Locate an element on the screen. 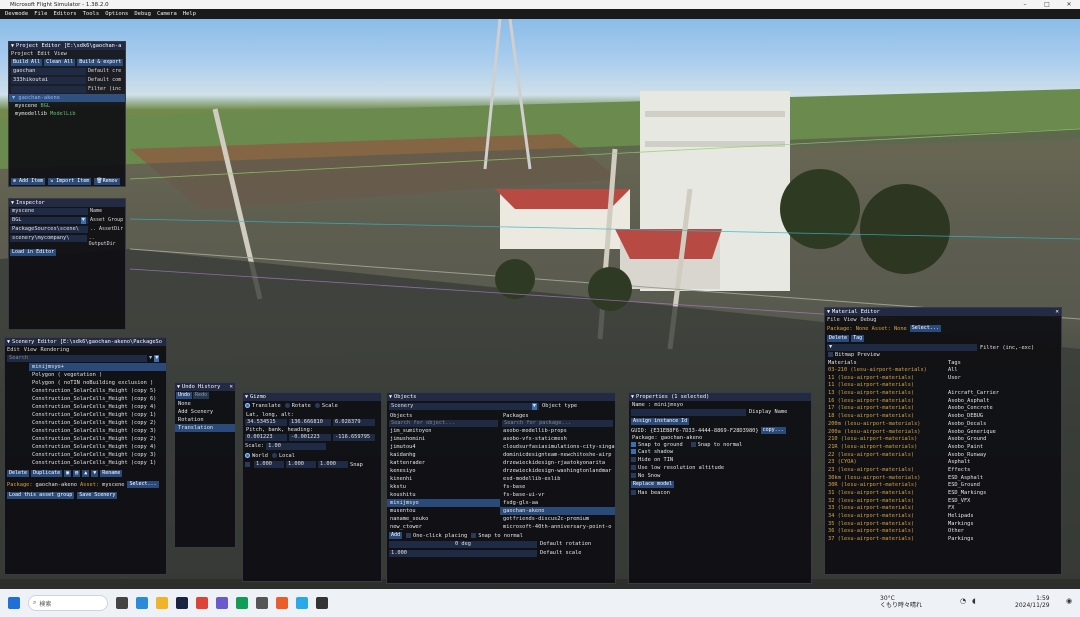 This screenshot has width=1080, height=617. clock: 1:59 2024/11/29 is located at coordinates (1032, 602).